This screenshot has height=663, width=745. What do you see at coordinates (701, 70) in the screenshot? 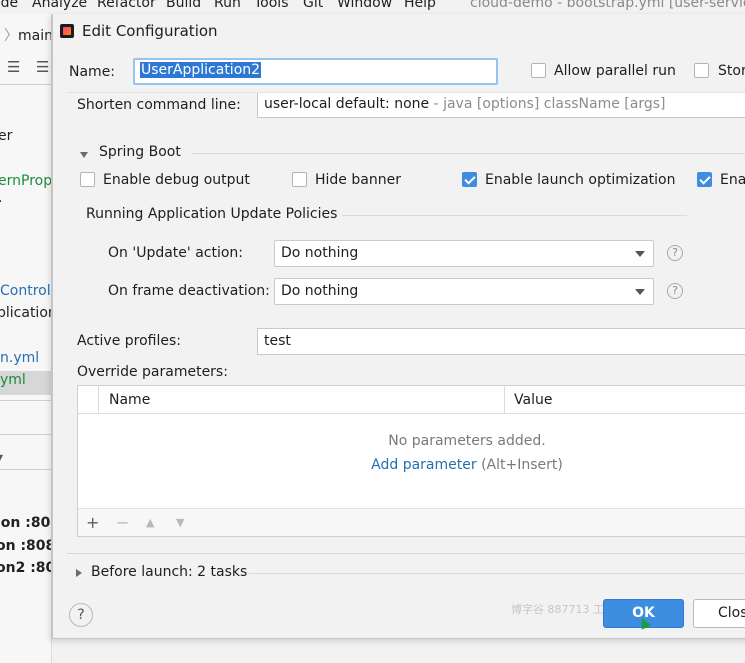
I see `store-as-file-checkbox` at bounding box center [701, 70].